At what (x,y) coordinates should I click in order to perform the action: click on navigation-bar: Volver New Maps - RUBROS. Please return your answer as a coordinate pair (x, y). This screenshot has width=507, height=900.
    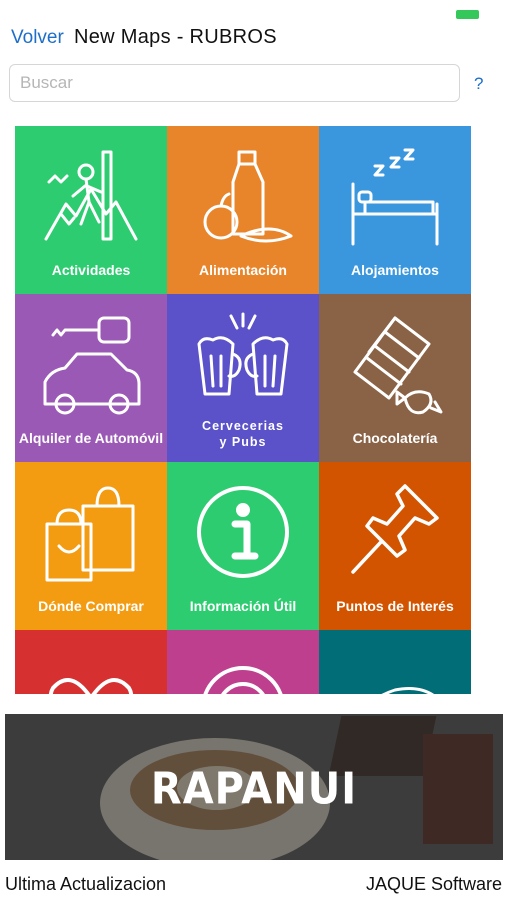
    Looking at the image, I should click on (253, 39).